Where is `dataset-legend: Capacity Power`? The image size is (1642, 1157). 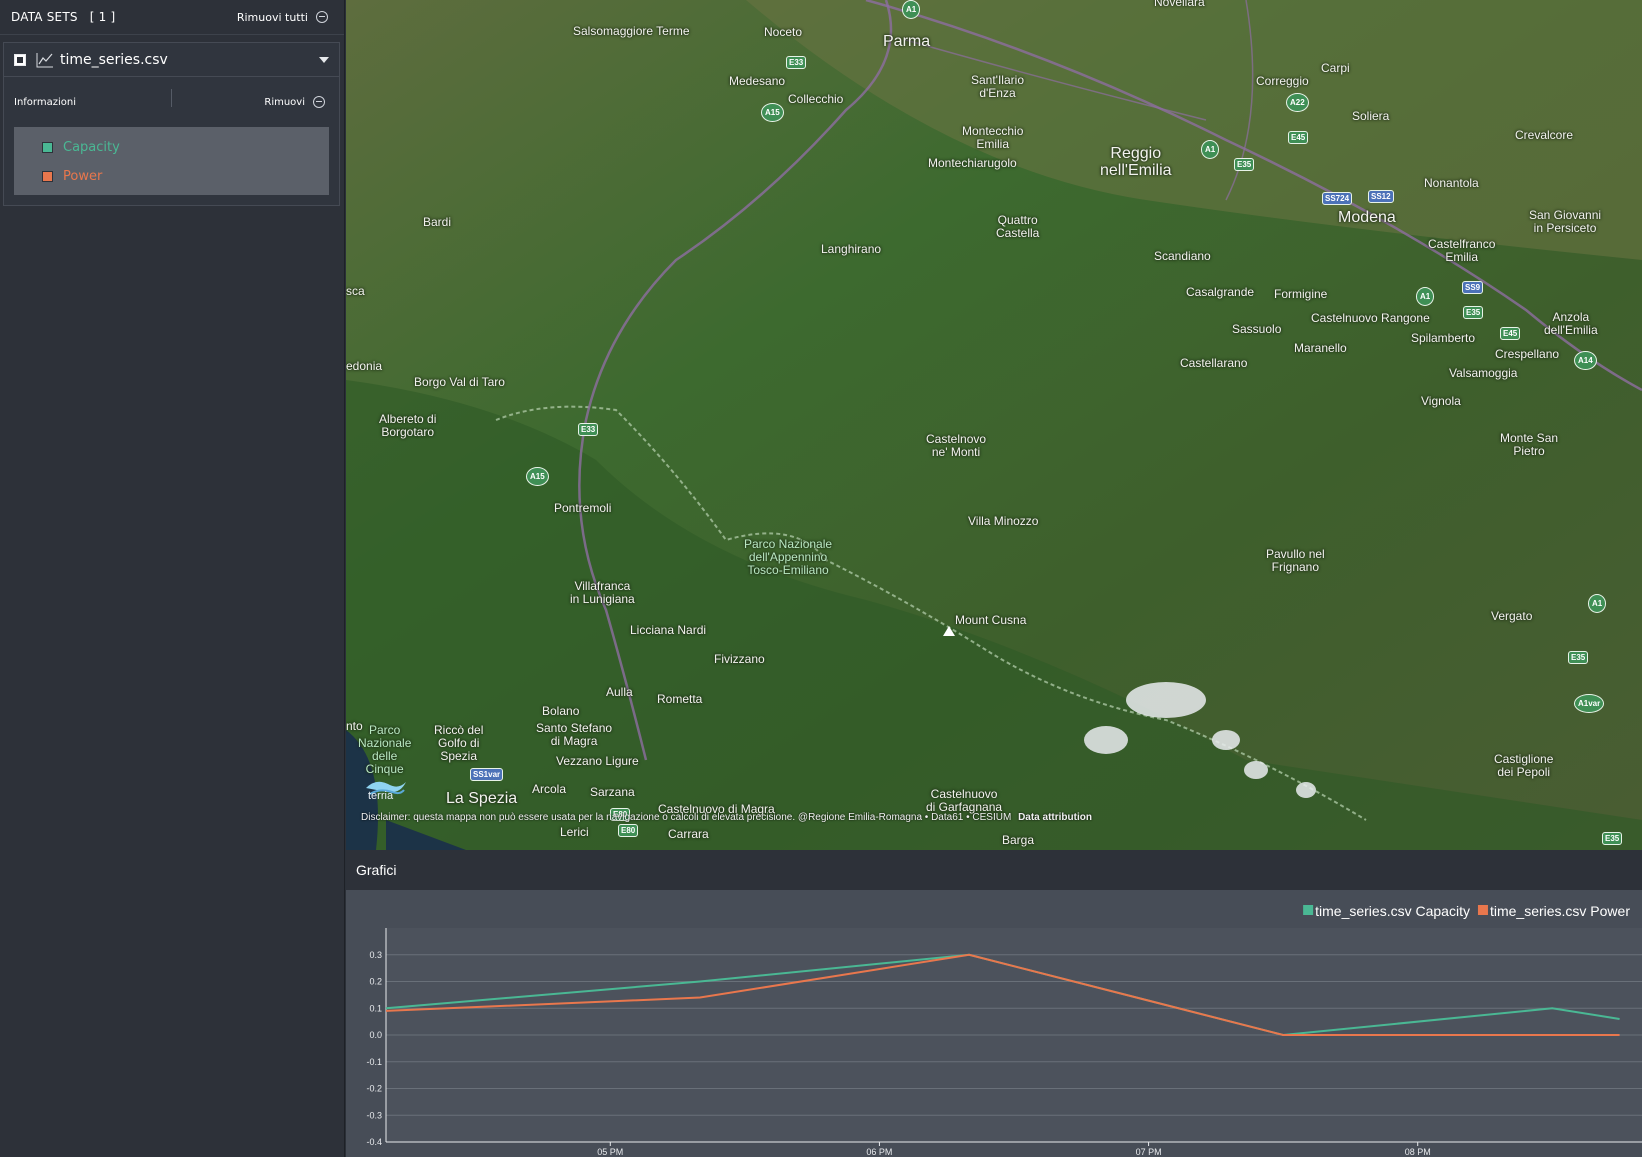
dataset-legend: Capacity Power is located at coordinates (171, 161).